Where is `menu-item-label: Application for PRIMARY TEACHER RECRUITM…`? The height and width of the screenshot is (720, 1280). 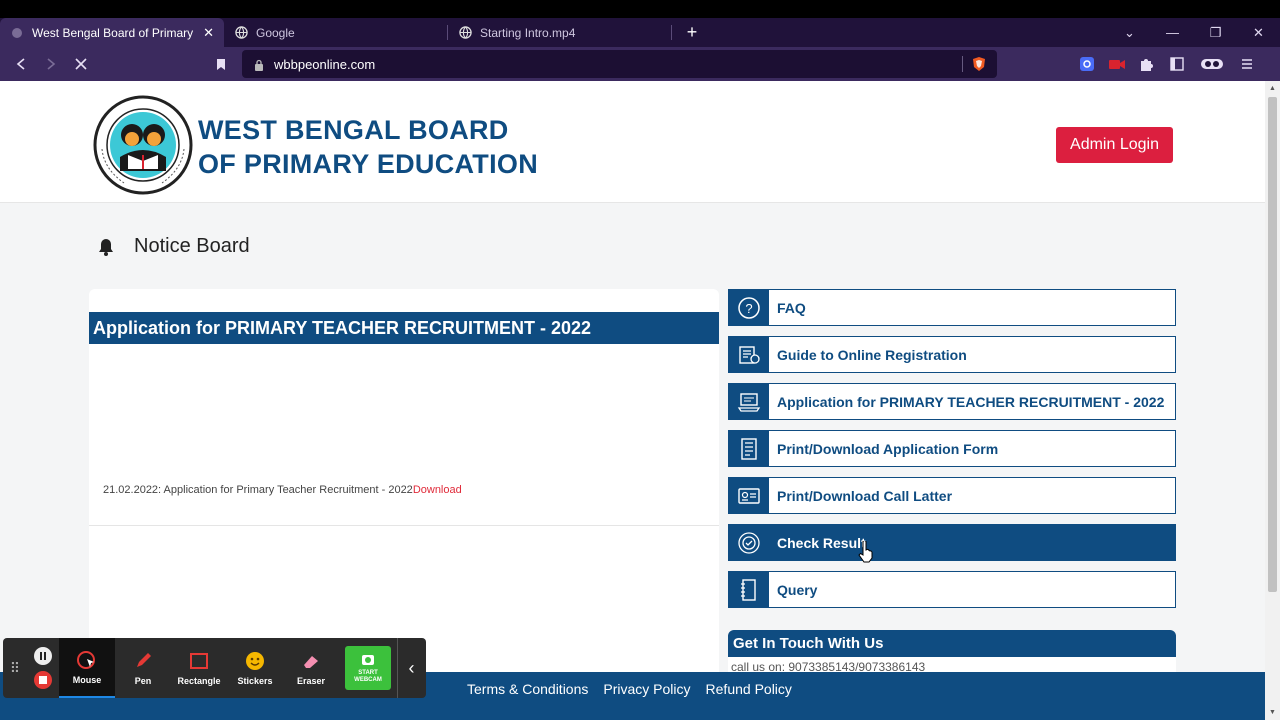 menu-item-label: Application for PRIMARY TEACHER RECRUITM… is located at coordinates (971, 401).